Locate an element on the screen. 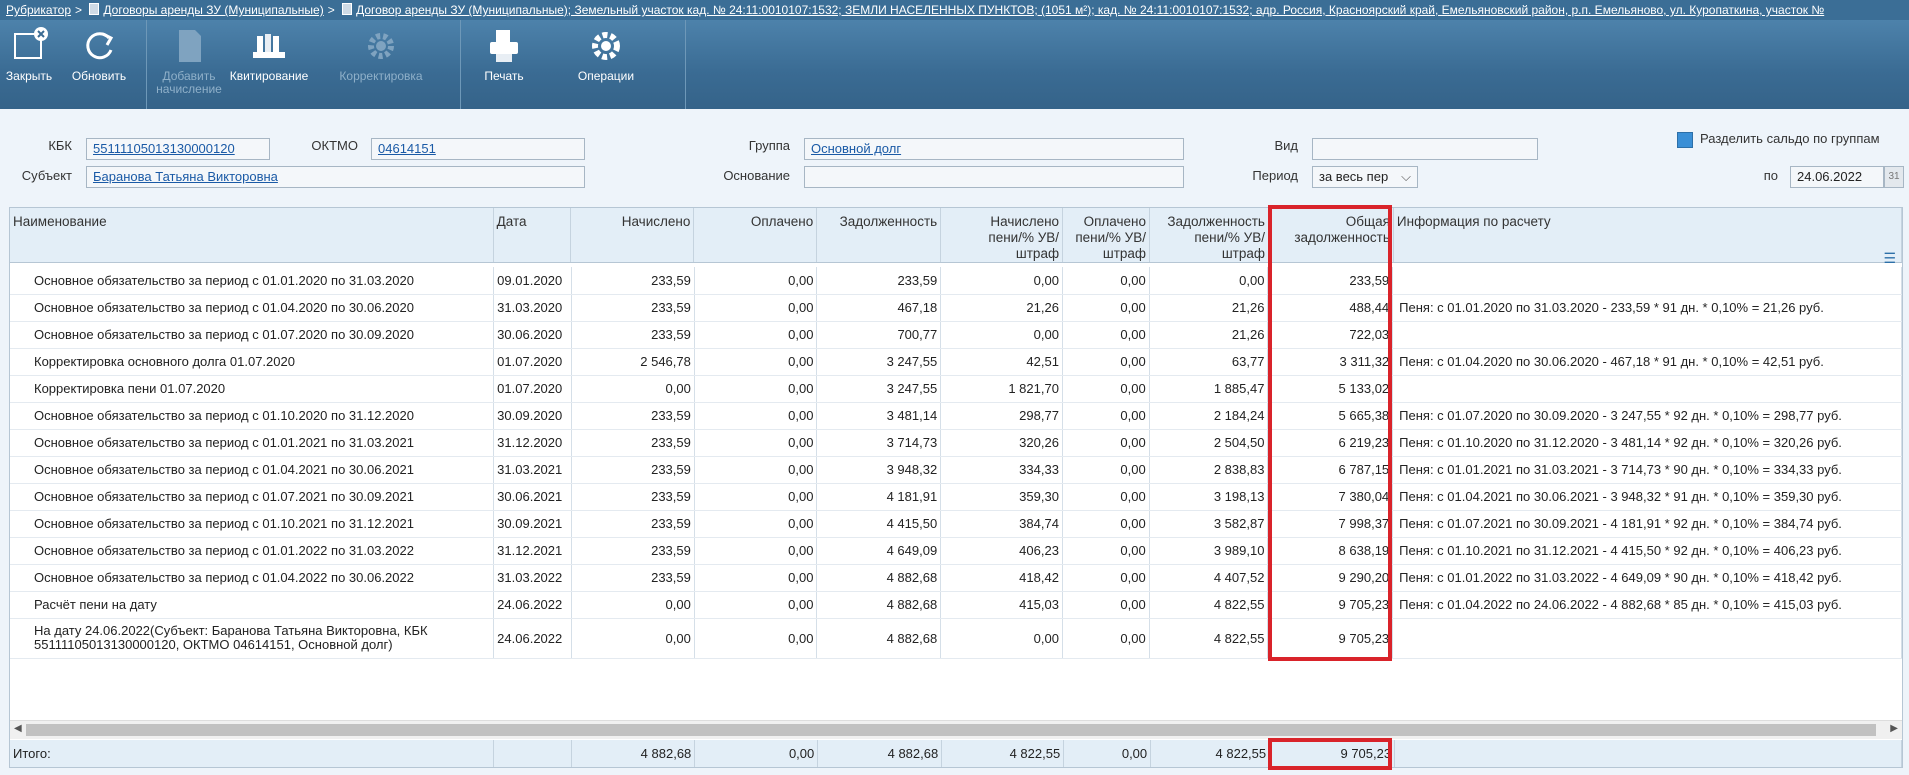 The width and height of the screenshot is (1909, 775). operations-label: Операции is located at coordinates (606, 76).